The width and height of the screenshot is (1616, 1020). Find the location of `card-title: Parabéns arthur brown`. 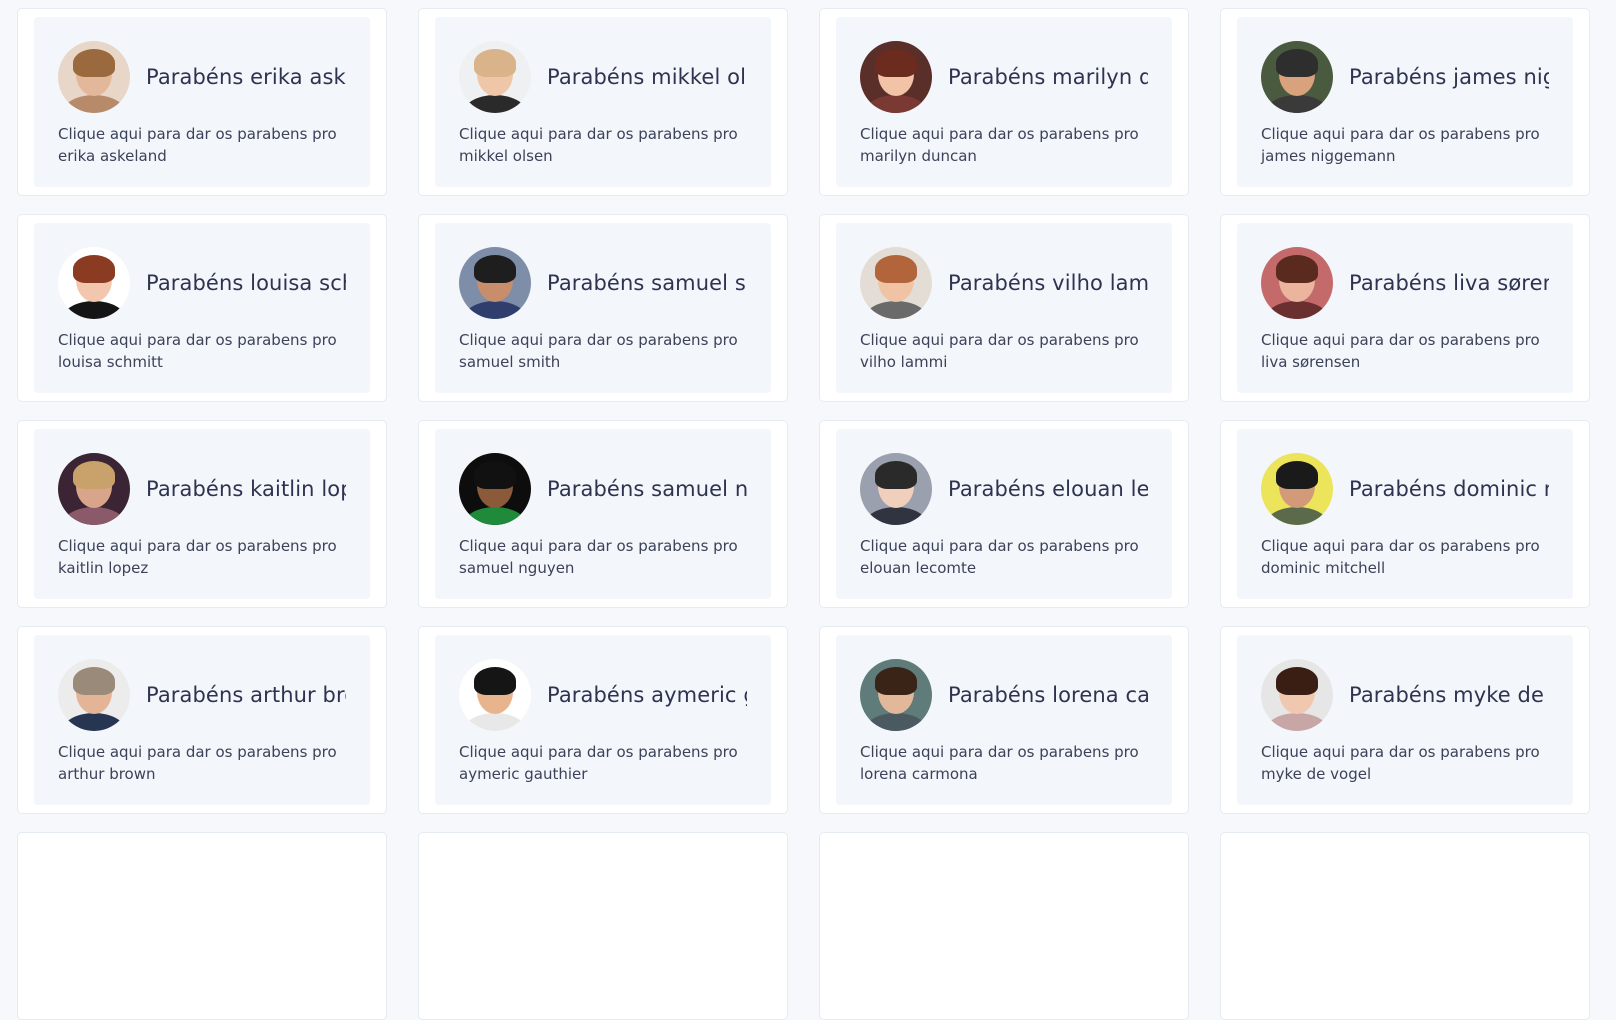

card-title: Parabéns arthur brown is located at coordinates (246, 695).